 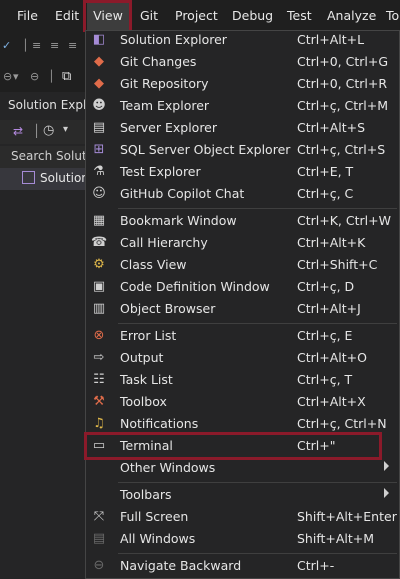 I want to click on menu-tools: To, so click(x=392, y=16).